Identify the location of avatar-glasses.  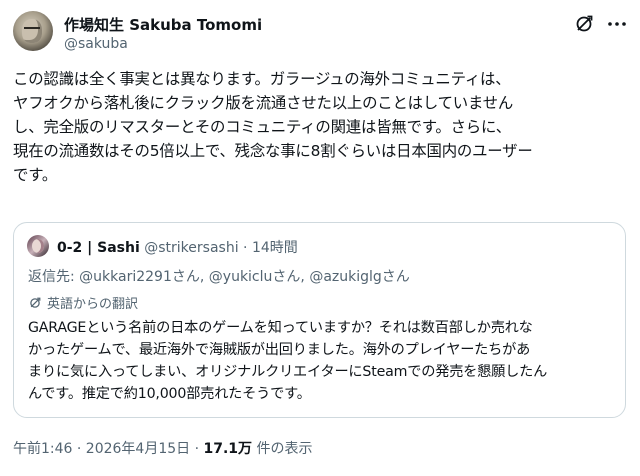
(32, 30).